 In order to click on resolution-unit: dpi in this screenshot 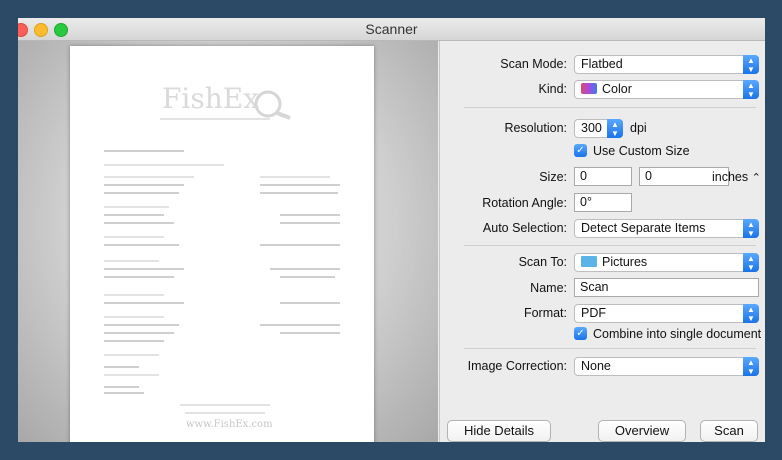, I will do `click(638, 128)`.